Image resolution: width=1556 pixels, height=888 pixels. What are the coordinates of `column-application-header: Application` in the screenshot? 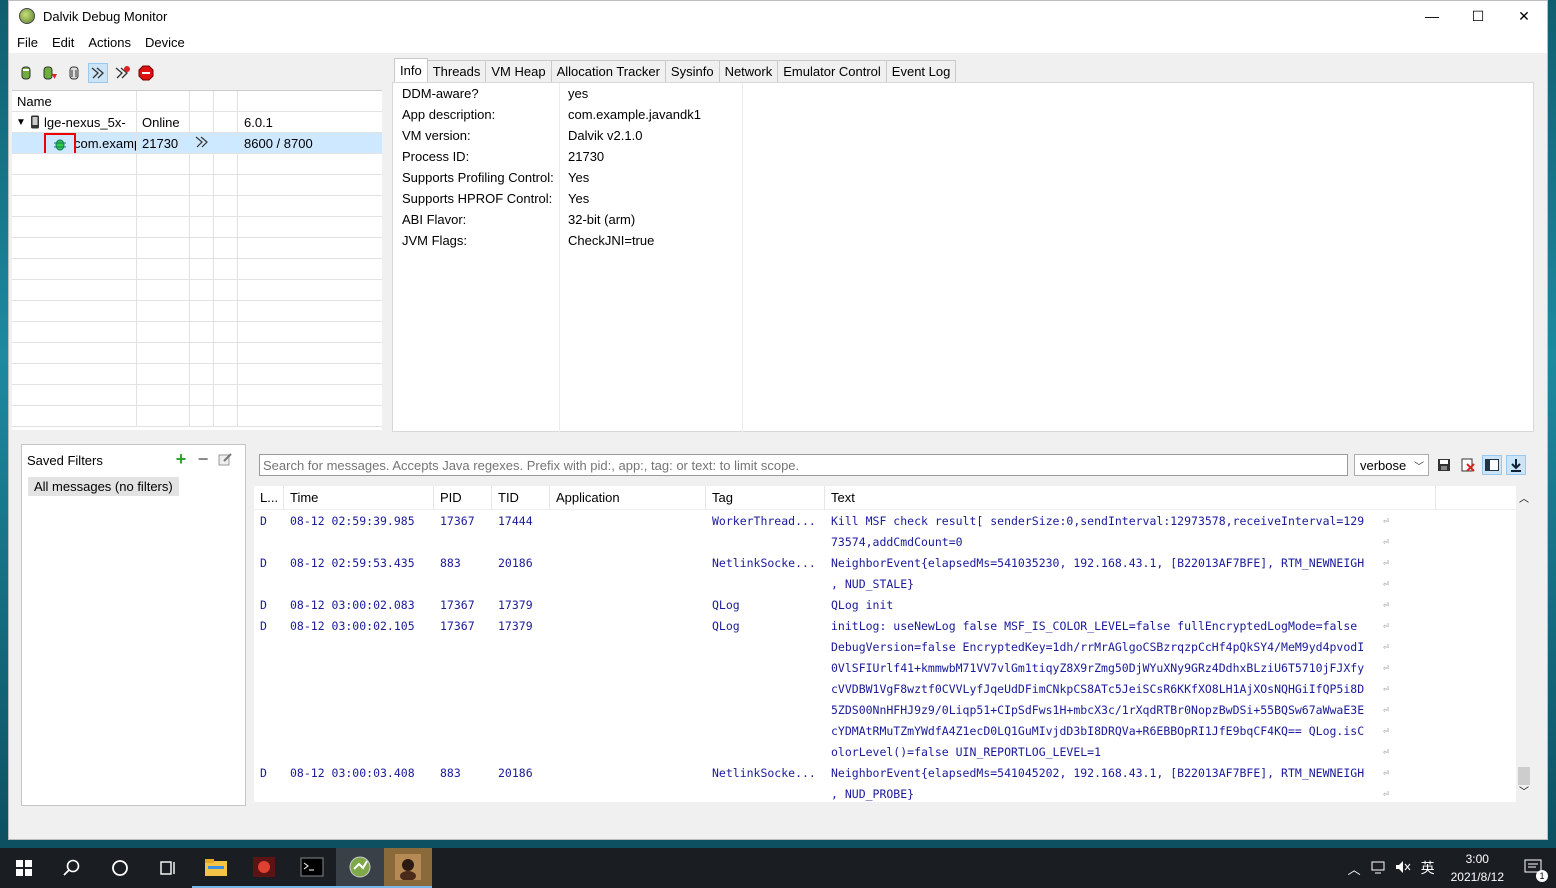 It's located at (628, 497).